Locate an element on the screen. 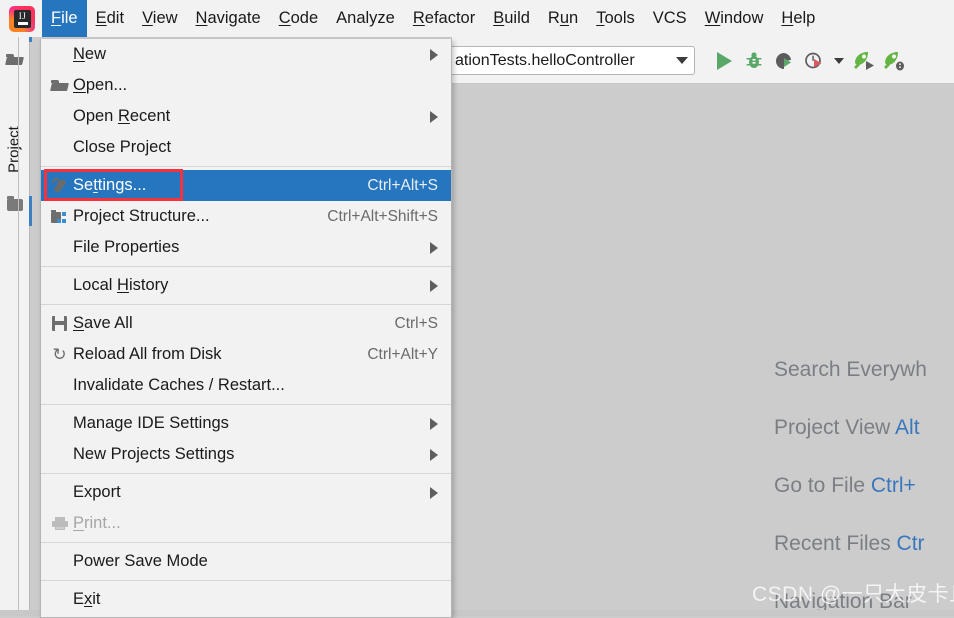 Image resolution: width=954 pixels, height=618 pixels. print-icon is located at coordinates (59, 523).